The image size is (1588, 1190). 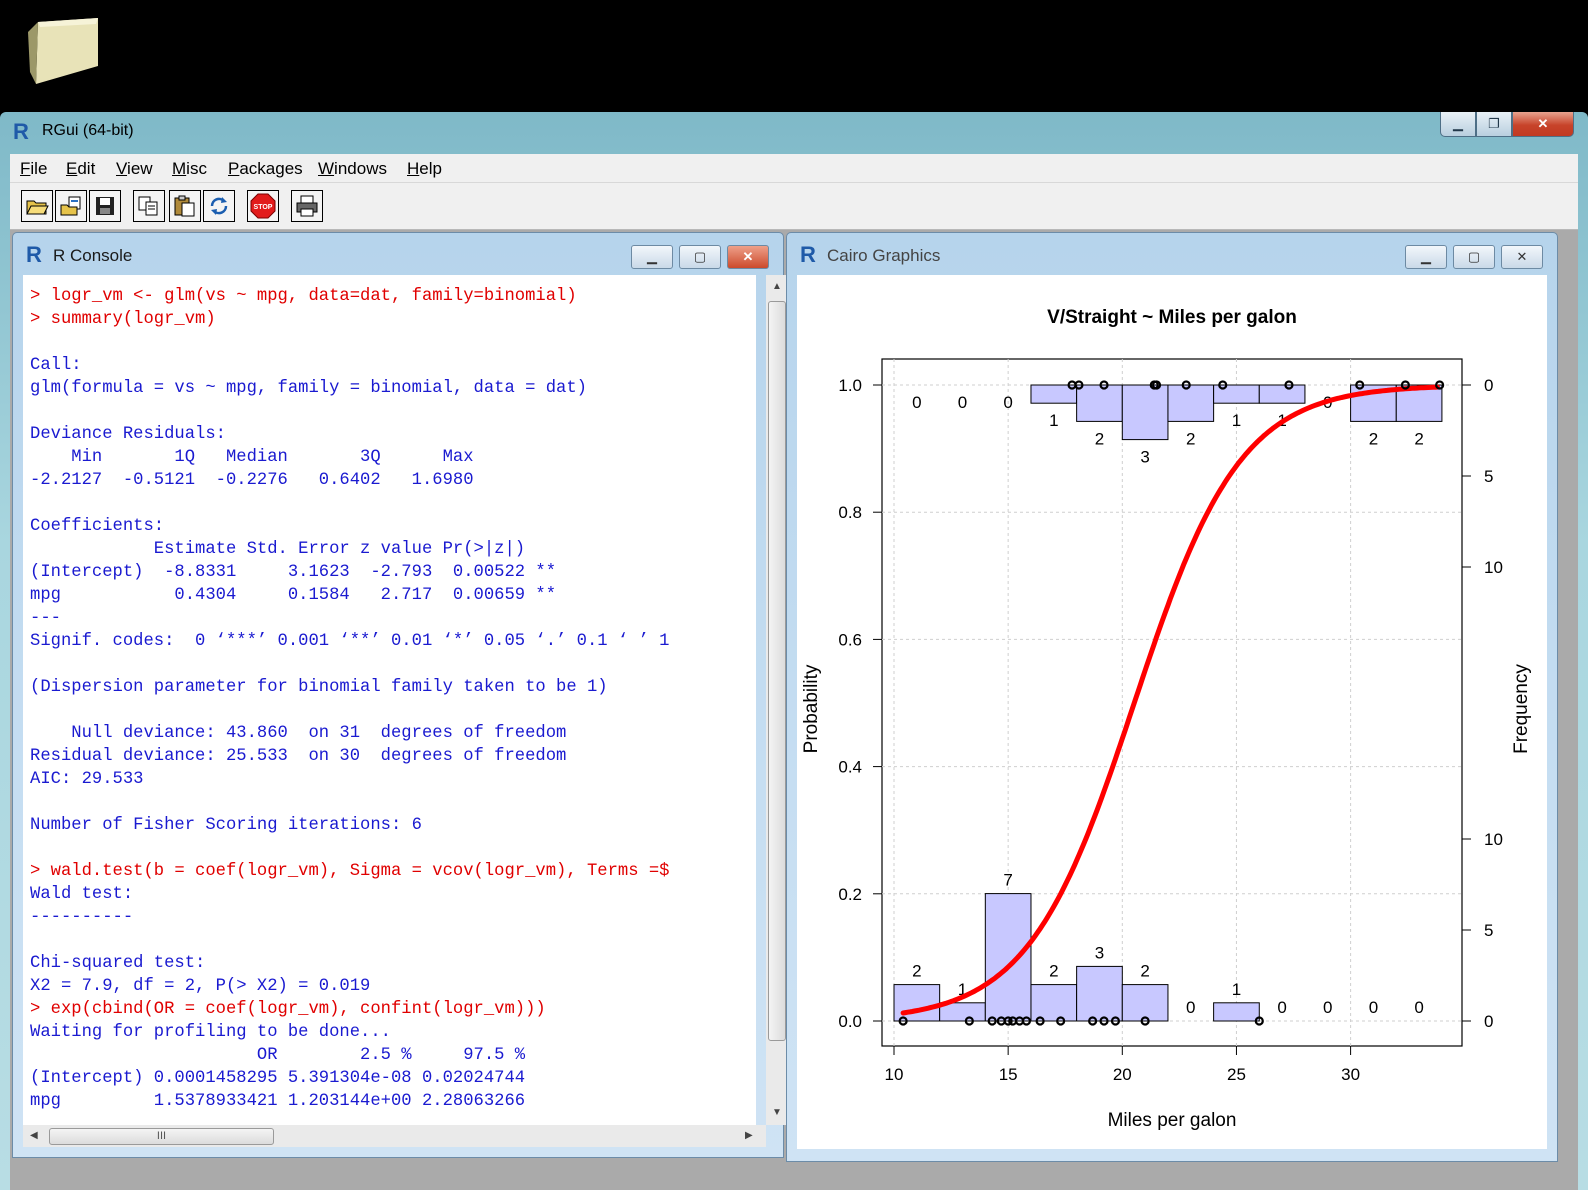 I want to click on console-output-line: Deviance Residuals:, so click(x=128, y=434).